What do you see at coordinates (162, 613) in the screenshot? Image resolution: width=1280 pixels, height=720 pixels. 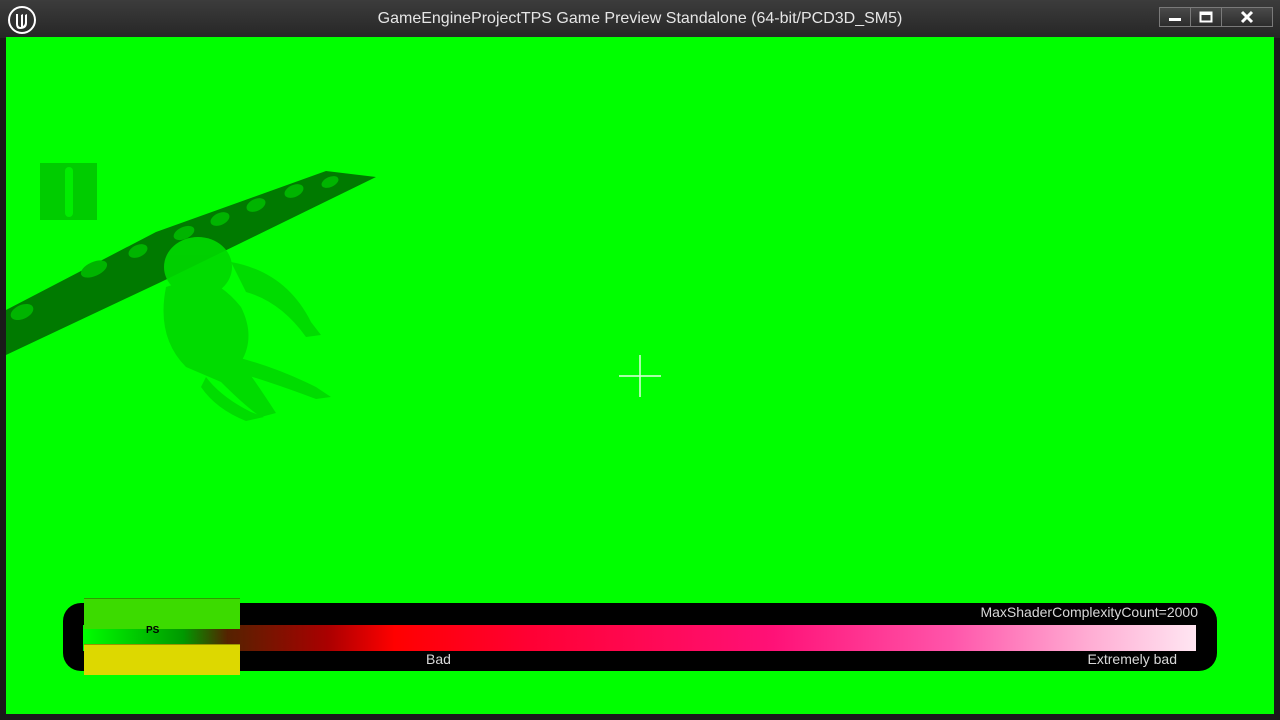 I see `pixel-shader-cost-indicator` at bounding box center [162, 613].